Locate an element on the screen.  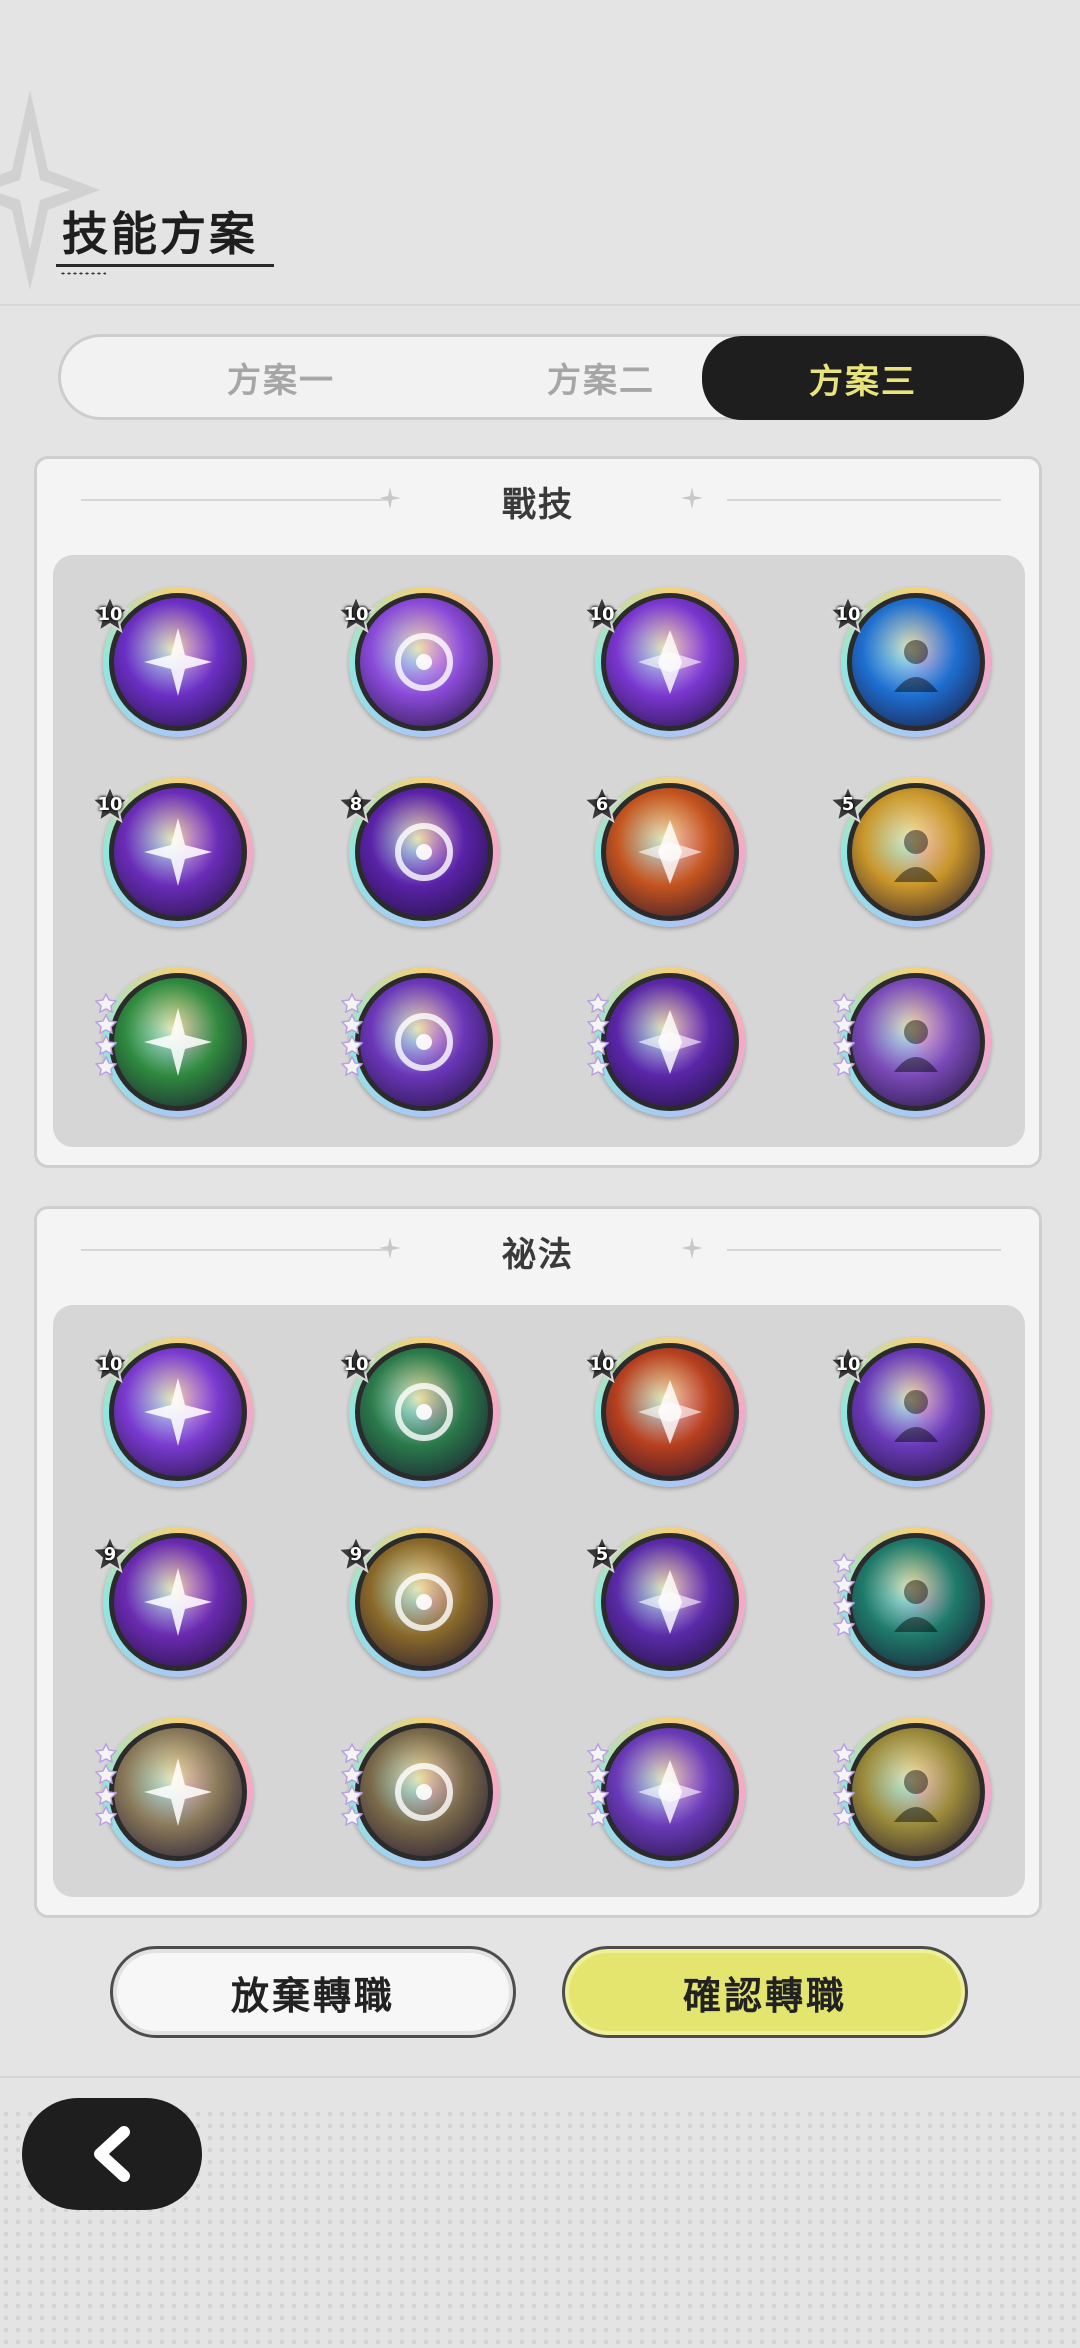
page-title: 技能方案 is located at coordinates (160, 234).